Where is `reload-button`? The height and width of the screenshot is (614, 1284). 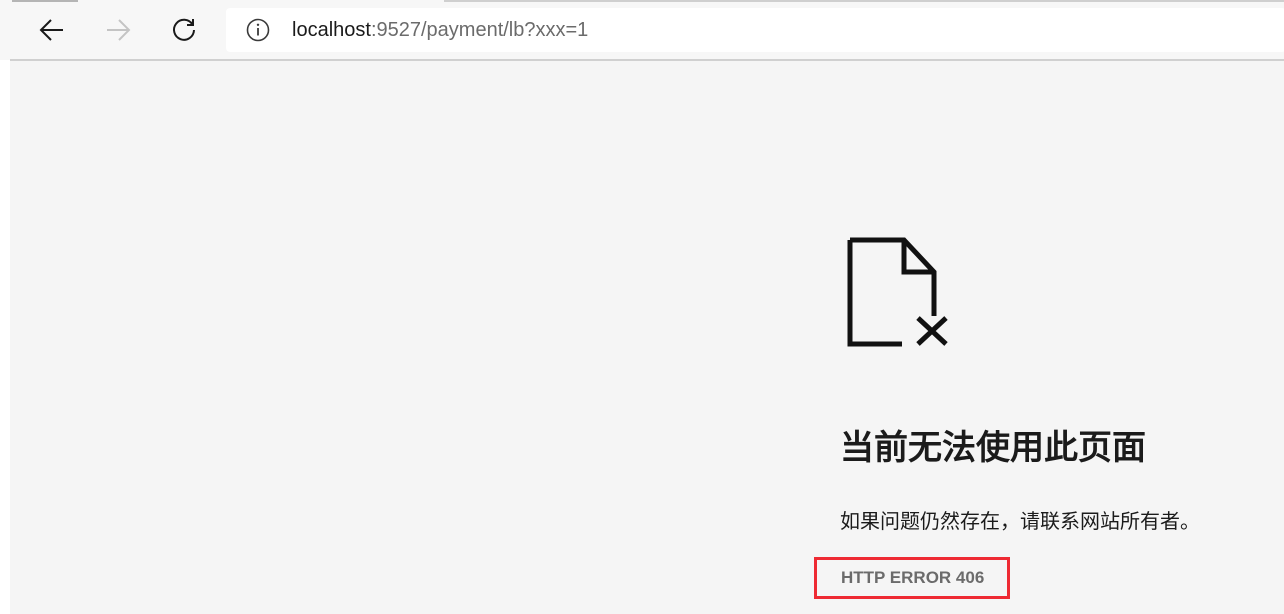 reload-button is located at coordinates (184, 30).